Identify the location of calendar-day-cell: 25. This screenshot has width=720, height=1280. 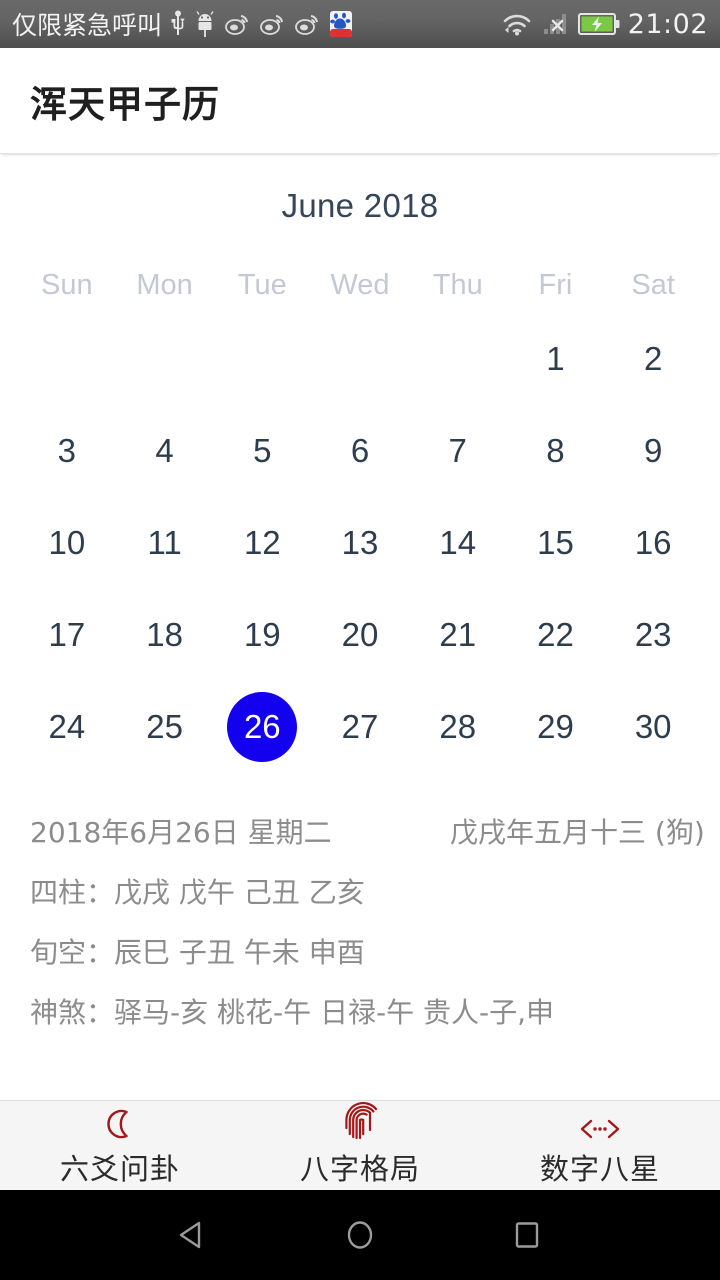
(165, 727).